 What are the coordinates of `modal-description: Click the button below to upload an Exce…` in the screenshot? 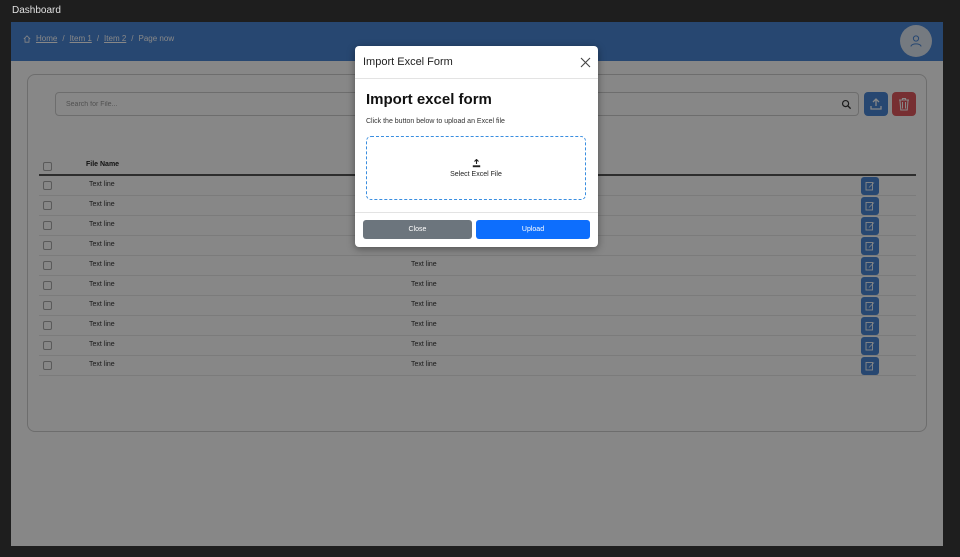 It's located at (435, 121).